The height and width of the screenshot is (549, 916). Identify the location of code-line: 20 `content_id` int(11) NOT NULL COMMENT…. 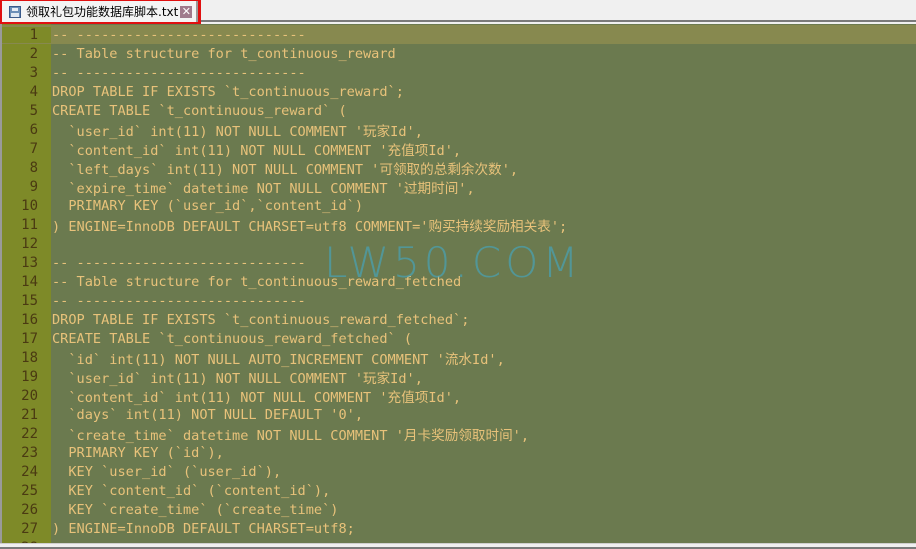
(459, 396).